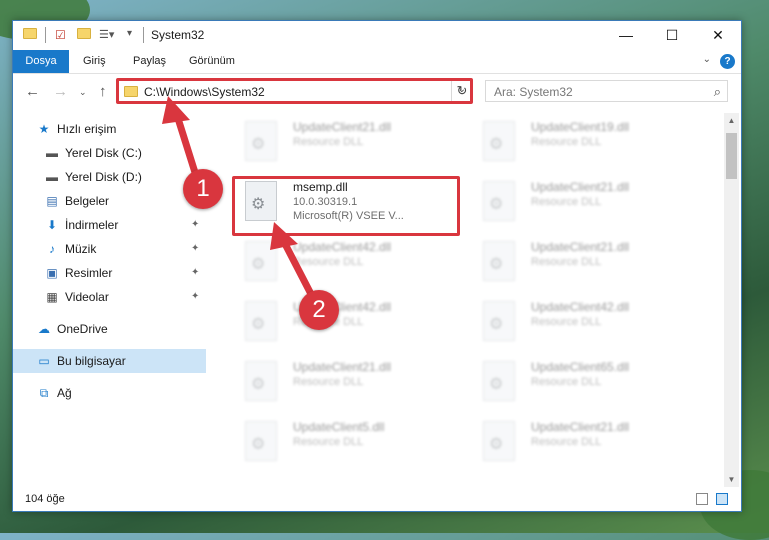  What do you see at coordinates (84, 35) in the screenshot?
I see `new-folder-icon` at bounding box center [84, 35].